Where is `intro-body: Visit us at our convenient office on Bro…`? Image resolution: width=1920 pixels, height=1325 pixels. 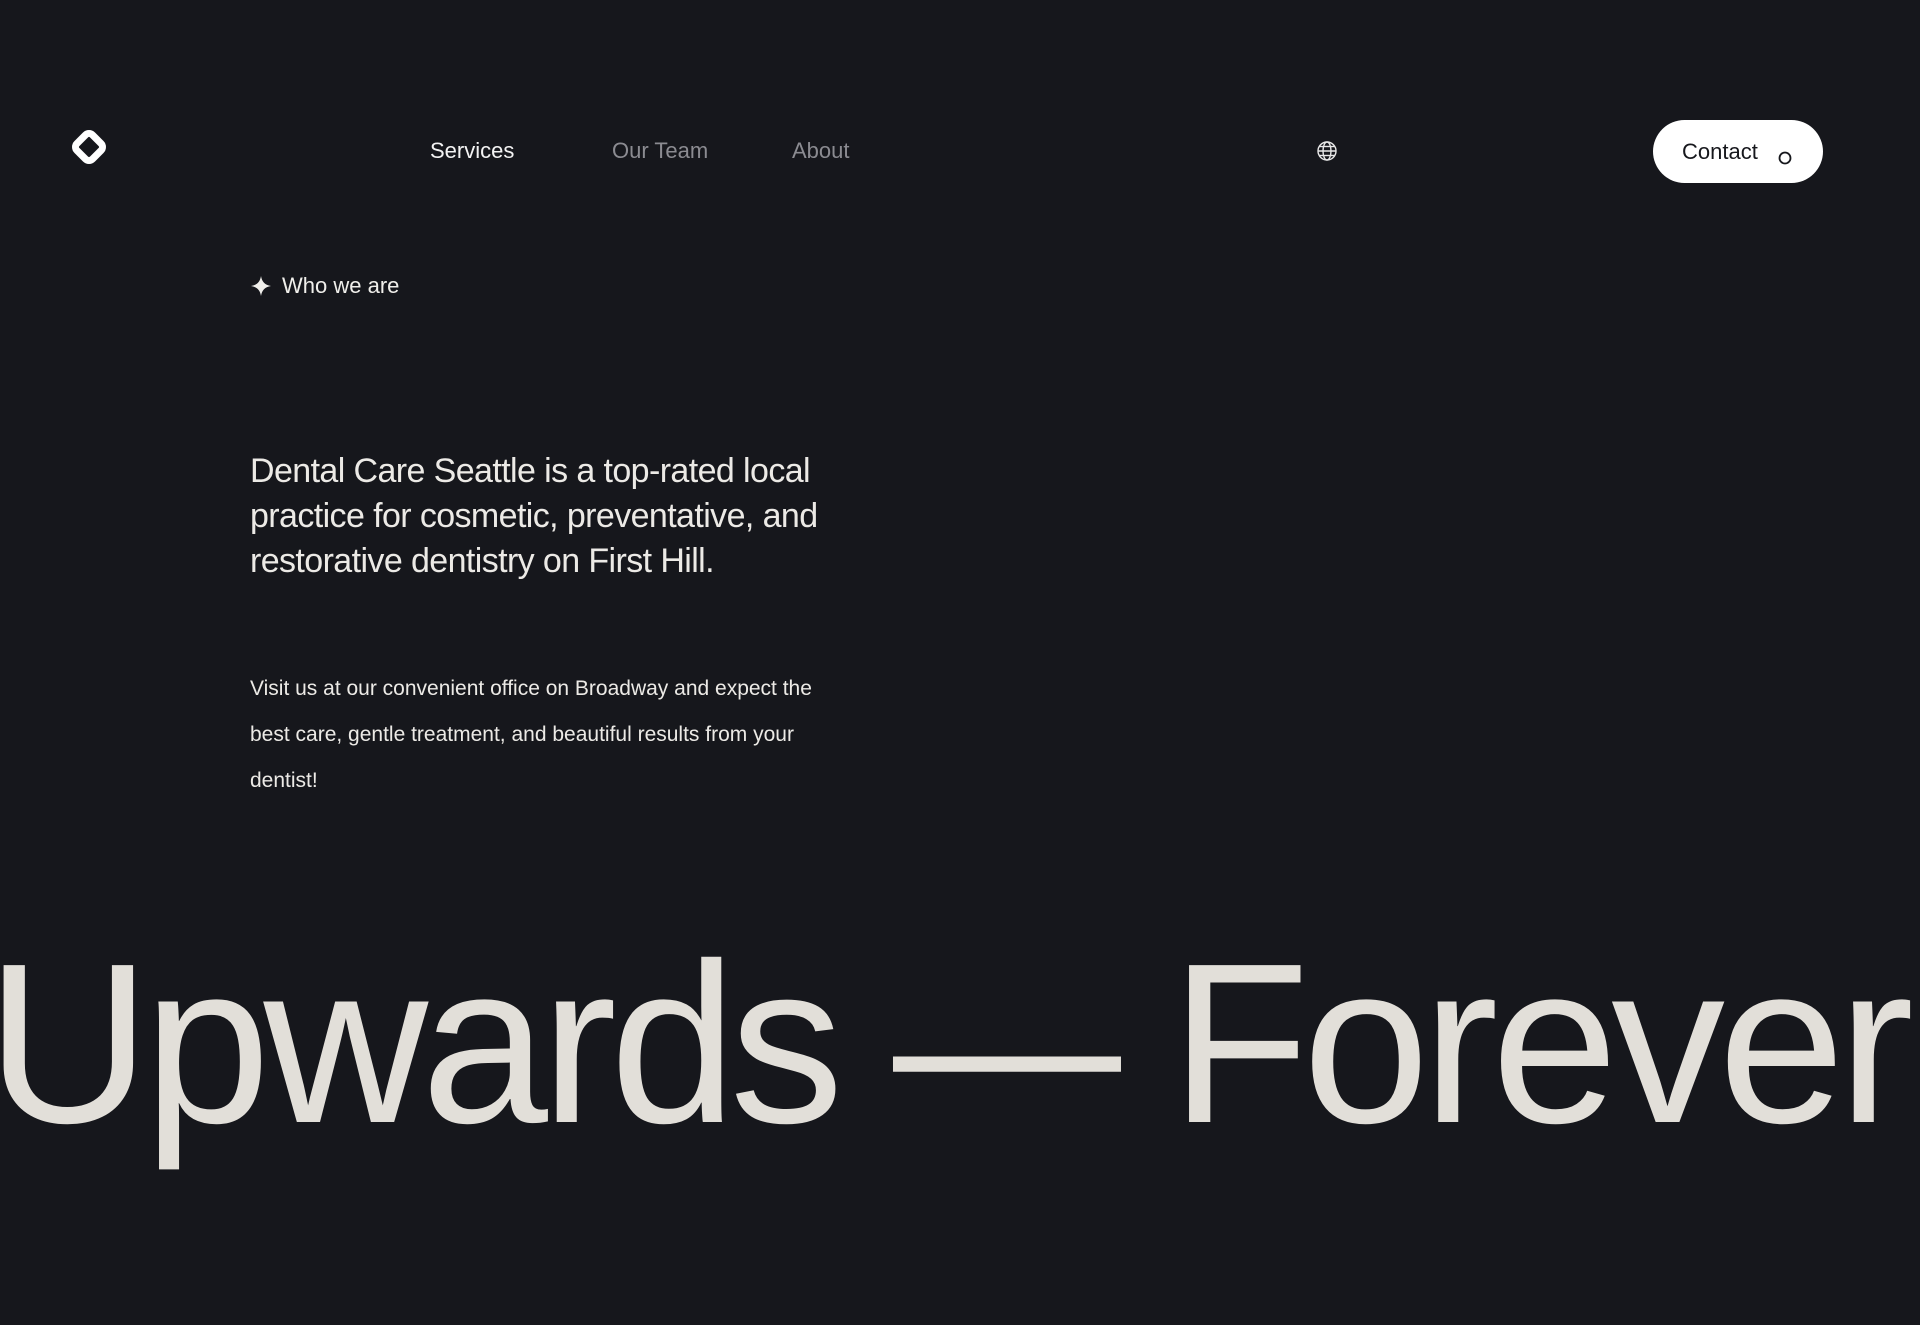 intro-body: Visit us at our convenient office on Bro… is located at coordinates (531, 734).